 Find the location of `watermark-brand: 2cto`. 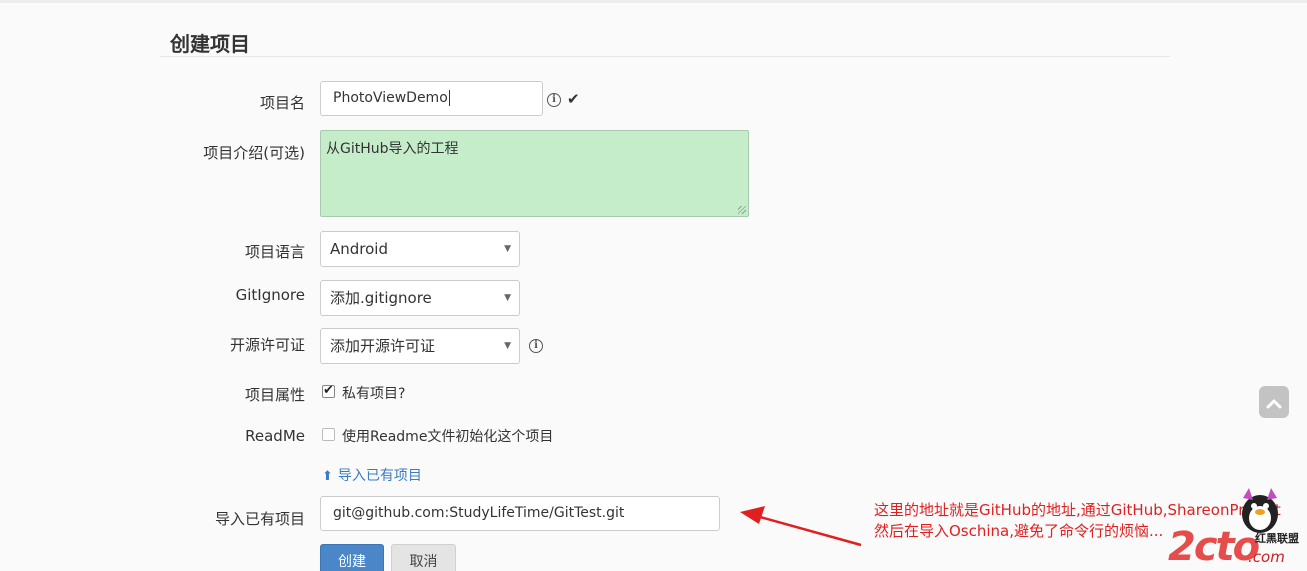

watermark-brand: 2cto is located at coordinates (1214, 547).